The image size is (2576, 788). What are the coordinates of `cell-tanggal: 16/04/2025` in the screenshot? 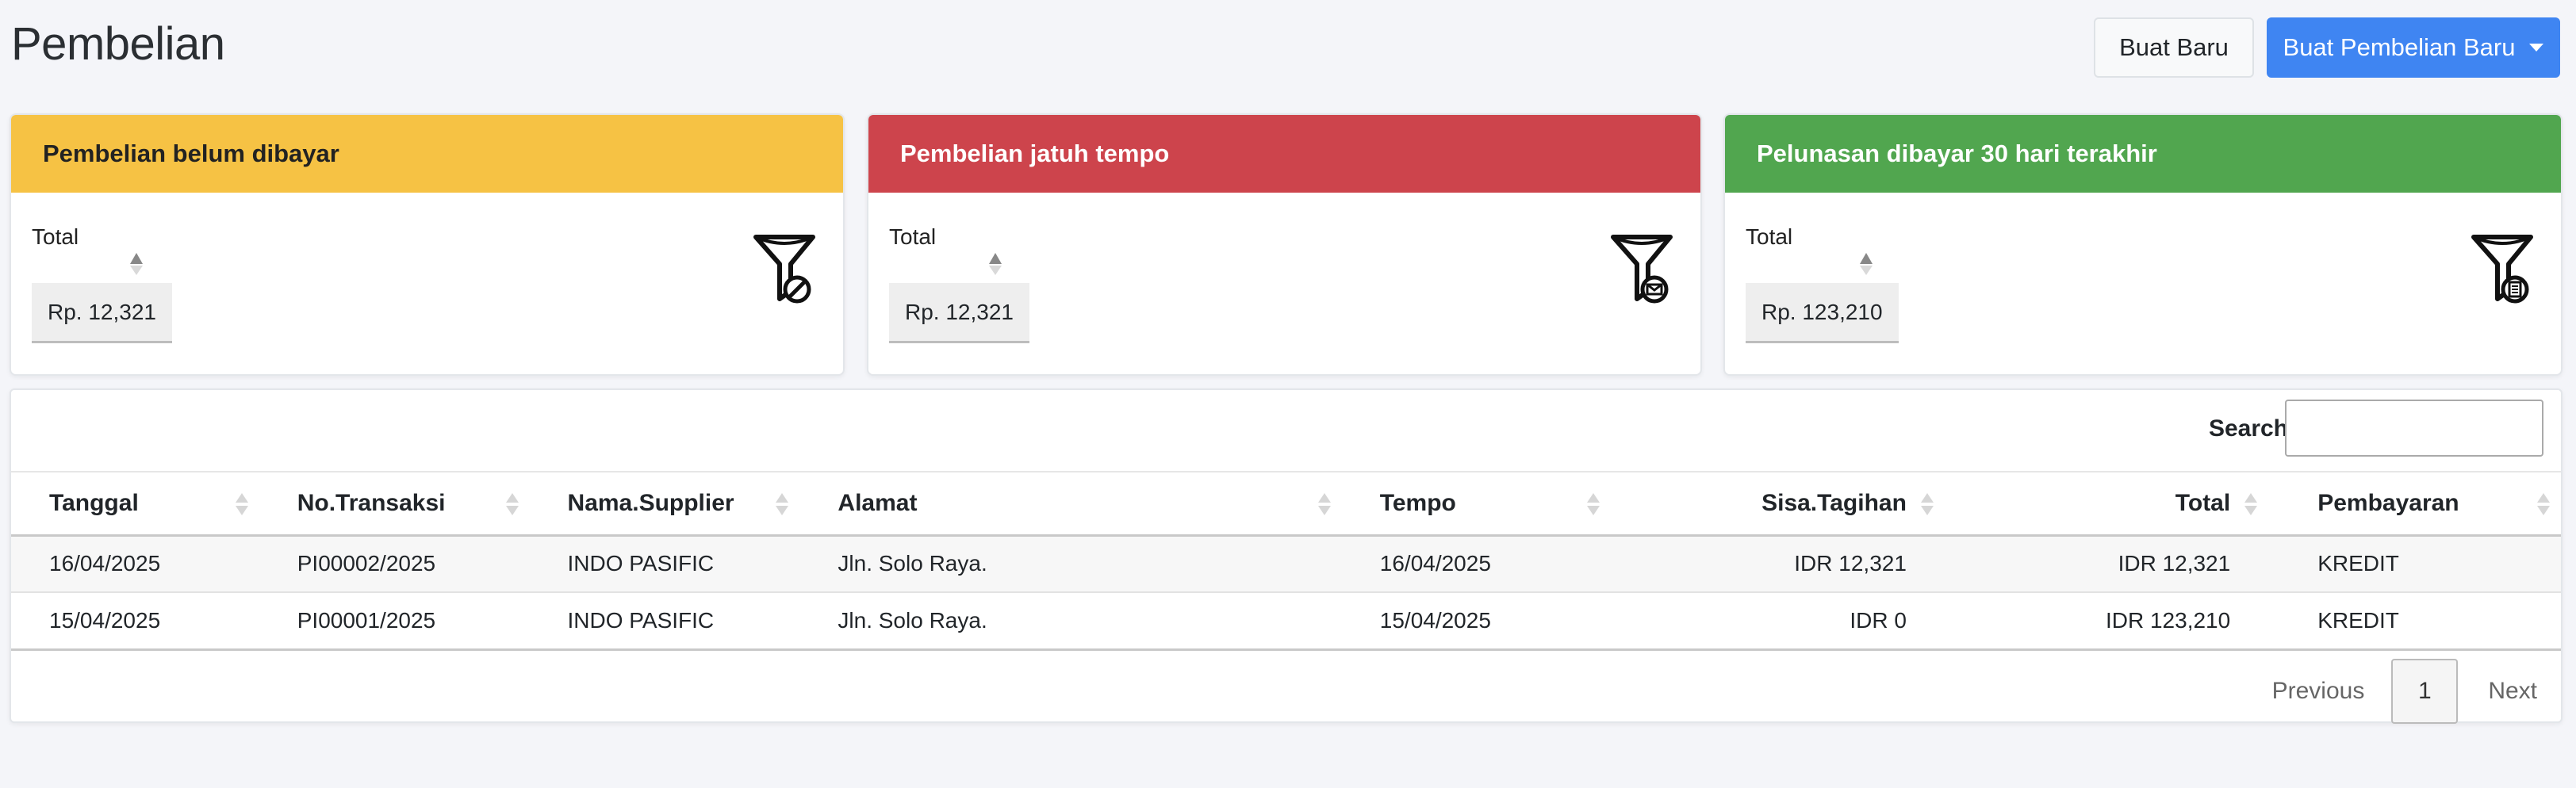 It's located at (135, 564).